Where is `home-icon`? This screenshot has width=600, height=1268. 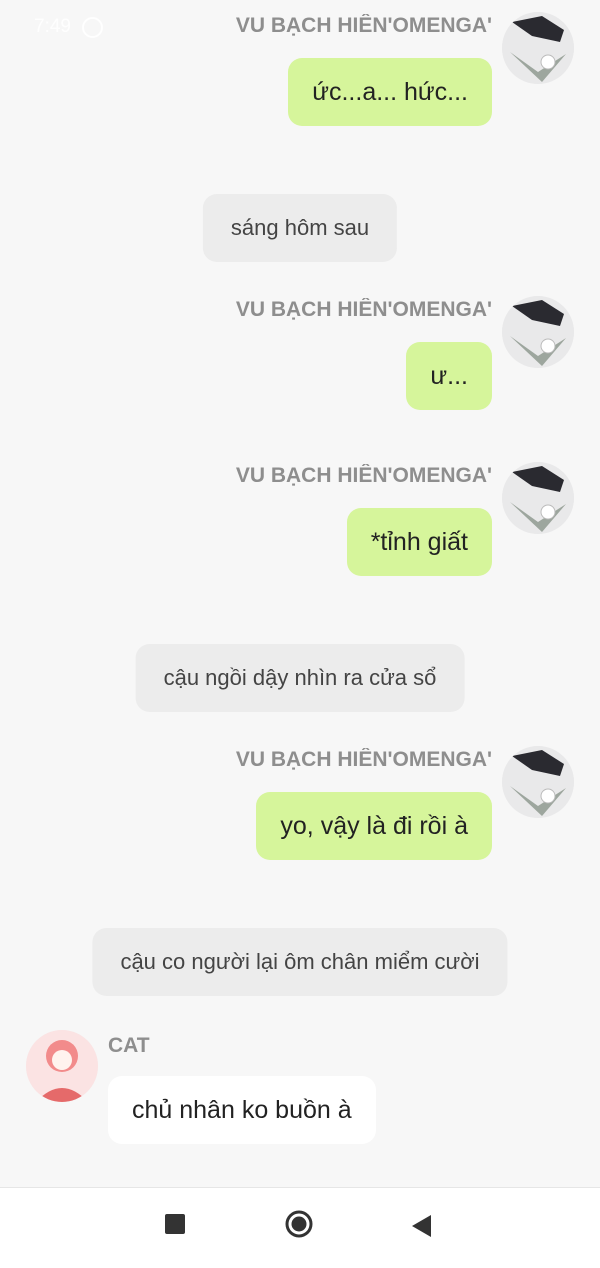
home-icon is located at coordinates (299, 1224).